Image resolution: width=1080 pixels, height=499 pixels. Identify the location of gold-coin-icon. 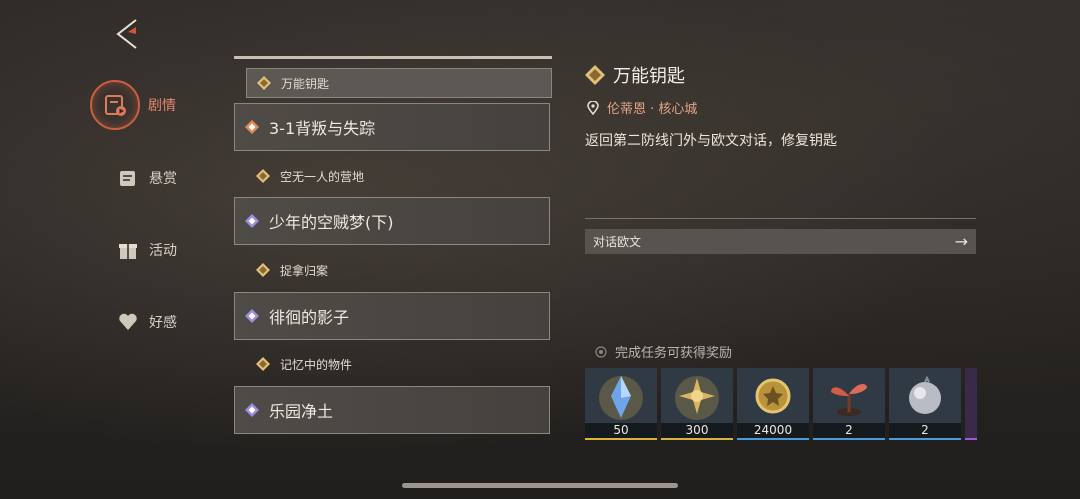
(773, 396).